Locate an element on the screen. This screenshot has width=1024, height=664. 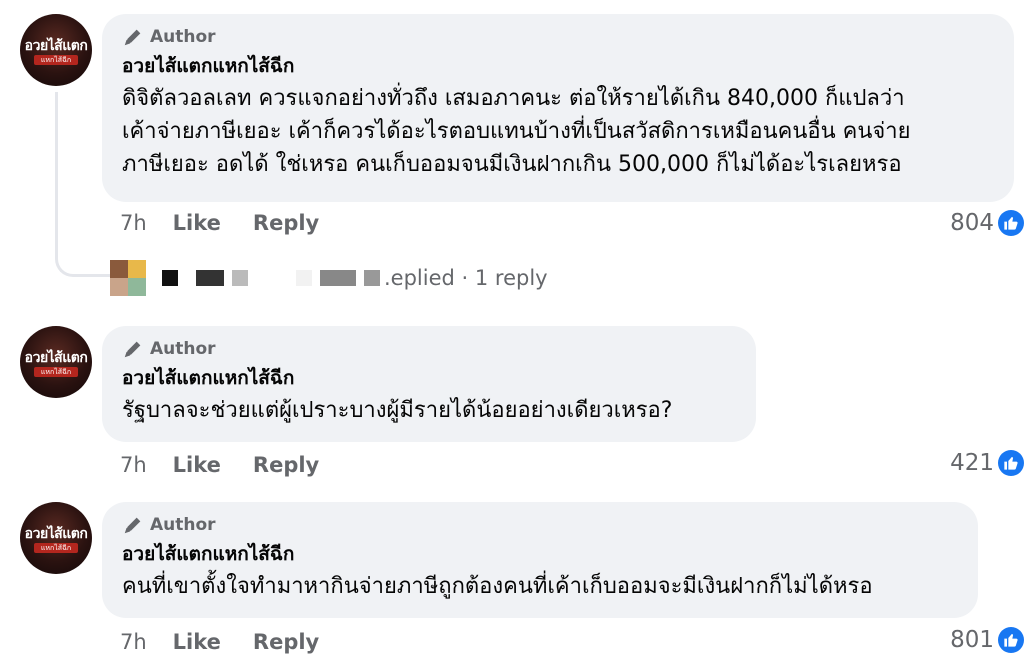
reaction-summary: 421 is located at coordinates (987, 463).